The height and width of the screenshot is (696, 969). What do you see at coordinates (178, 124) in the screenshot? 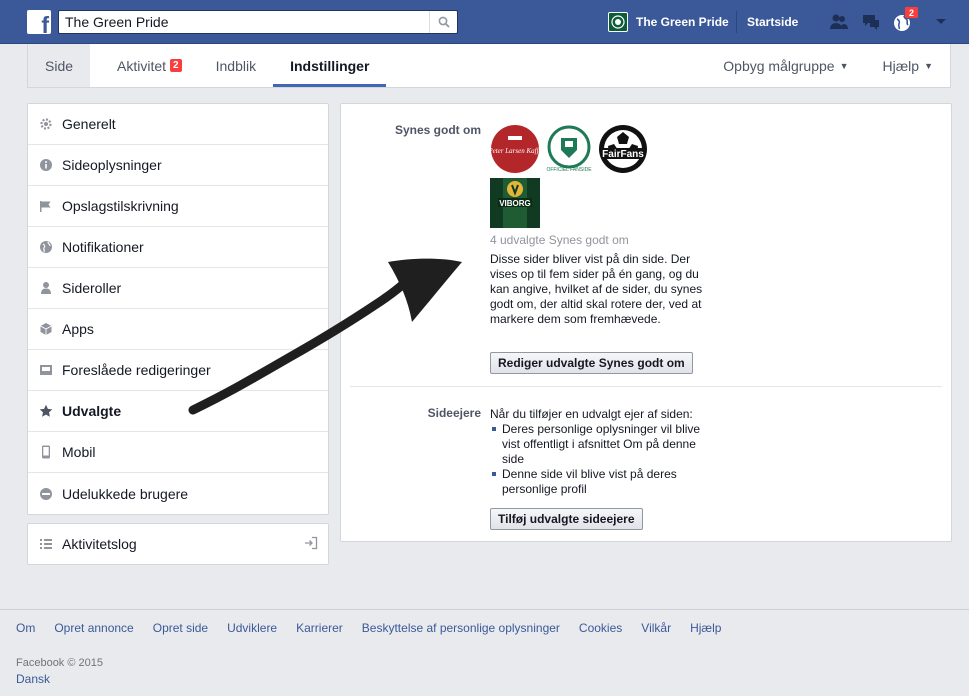
I see `sidebar-item-generelt: Generelt` at bounding box center [178, 124].